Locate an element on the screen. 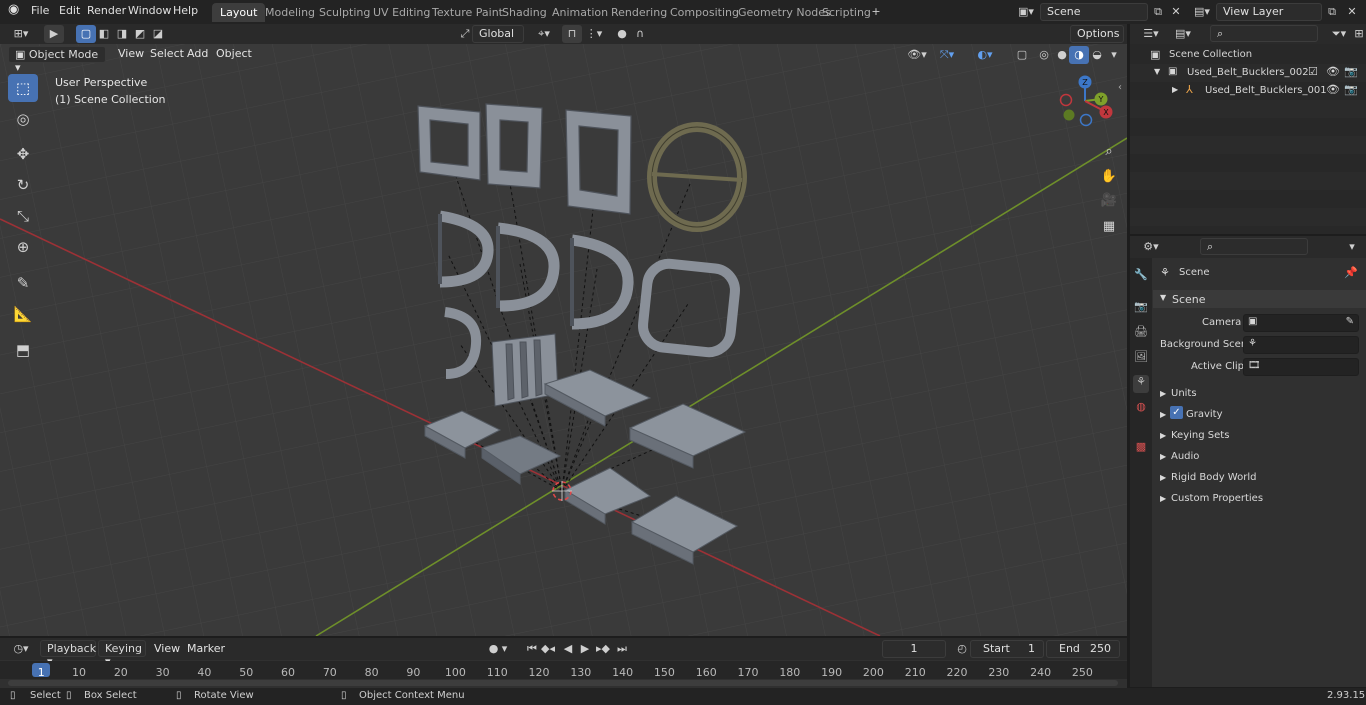  filter-icon: ⏷▾ is located at coordinates (1339, 34).